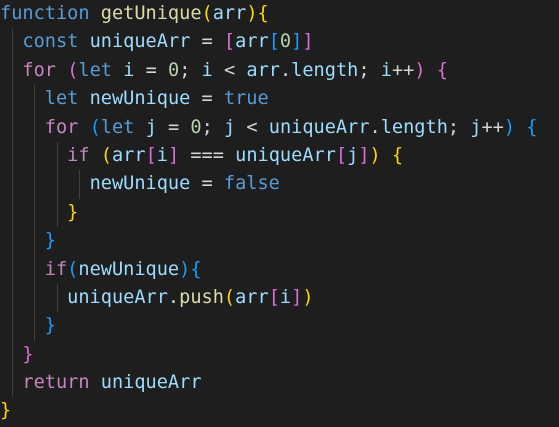 The height and width of the screenshot is (427, 559). I want to click on code-line: return uniqueArr, so click(279, 383).